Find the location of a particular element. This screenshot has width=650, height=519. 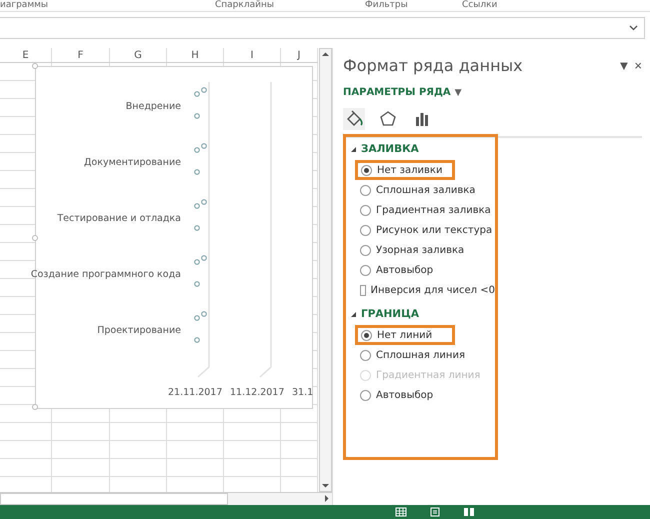

paint-bucket-icon is located at coordinates (354, 119).